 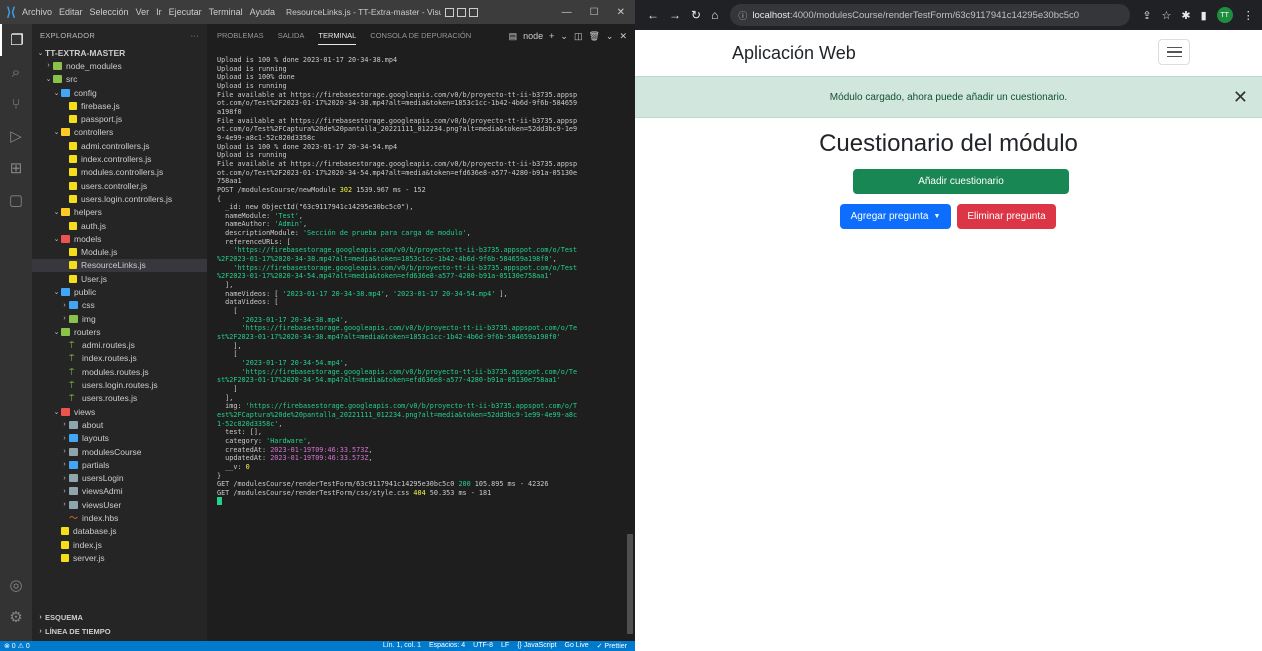 What do you see at coordinates (119, 132) in the screenshot?
I see `tree-item: ⌄ controllers` at bounding box center [119, 132].